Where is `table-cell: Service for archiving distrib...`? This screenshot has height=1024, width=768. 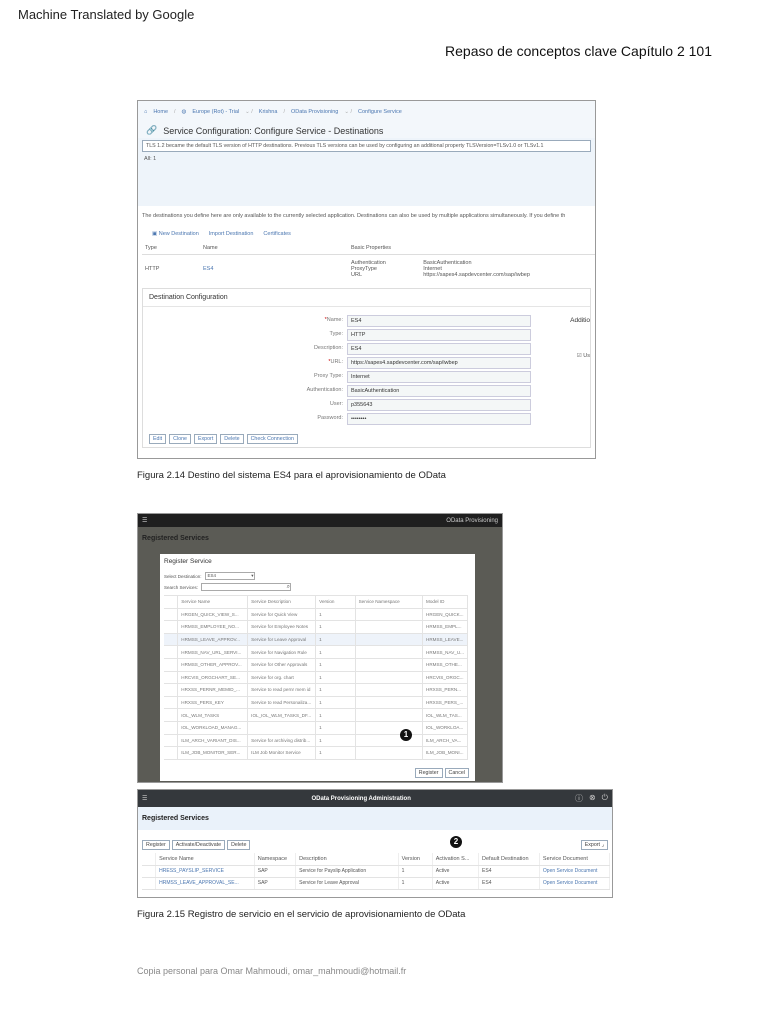 table-cell: Service for archiving distrib... is located at coordinates (282, 741).